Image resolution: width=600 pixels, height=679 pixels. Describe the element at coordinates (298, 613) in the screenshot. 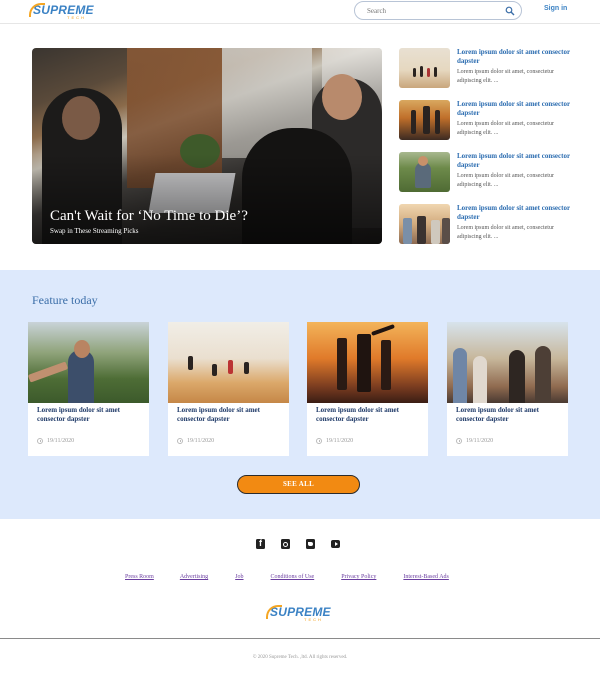

I see `footer-logo: SUPREME TECH` at that location.